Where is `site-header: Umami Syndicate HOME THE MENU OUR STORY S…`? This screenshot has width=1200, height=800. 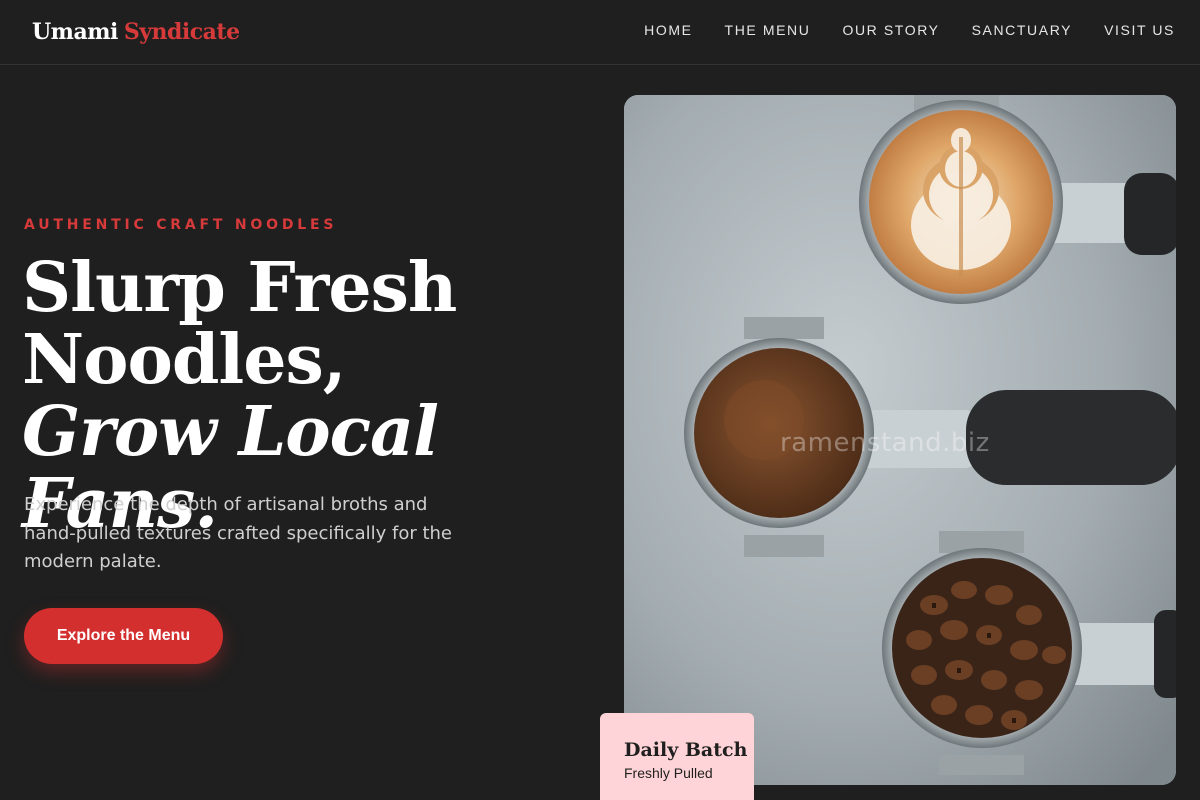
site-header: Umami Syndicate HOME THE MENU OUR STORY S… is located at coordinates (600, 32).